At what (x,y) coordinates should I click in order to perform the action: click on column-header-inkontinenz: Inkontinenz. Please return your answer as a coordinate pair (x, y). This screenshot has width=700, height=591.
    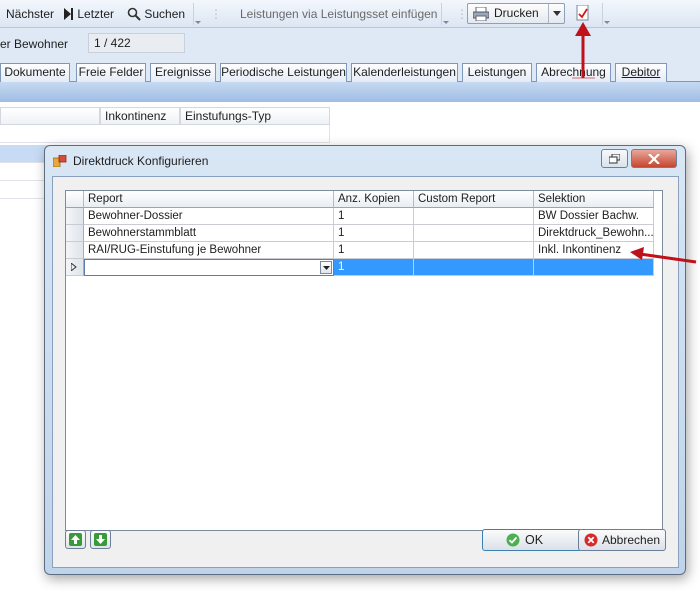
    Looking at the image, I should click on (140, 116).